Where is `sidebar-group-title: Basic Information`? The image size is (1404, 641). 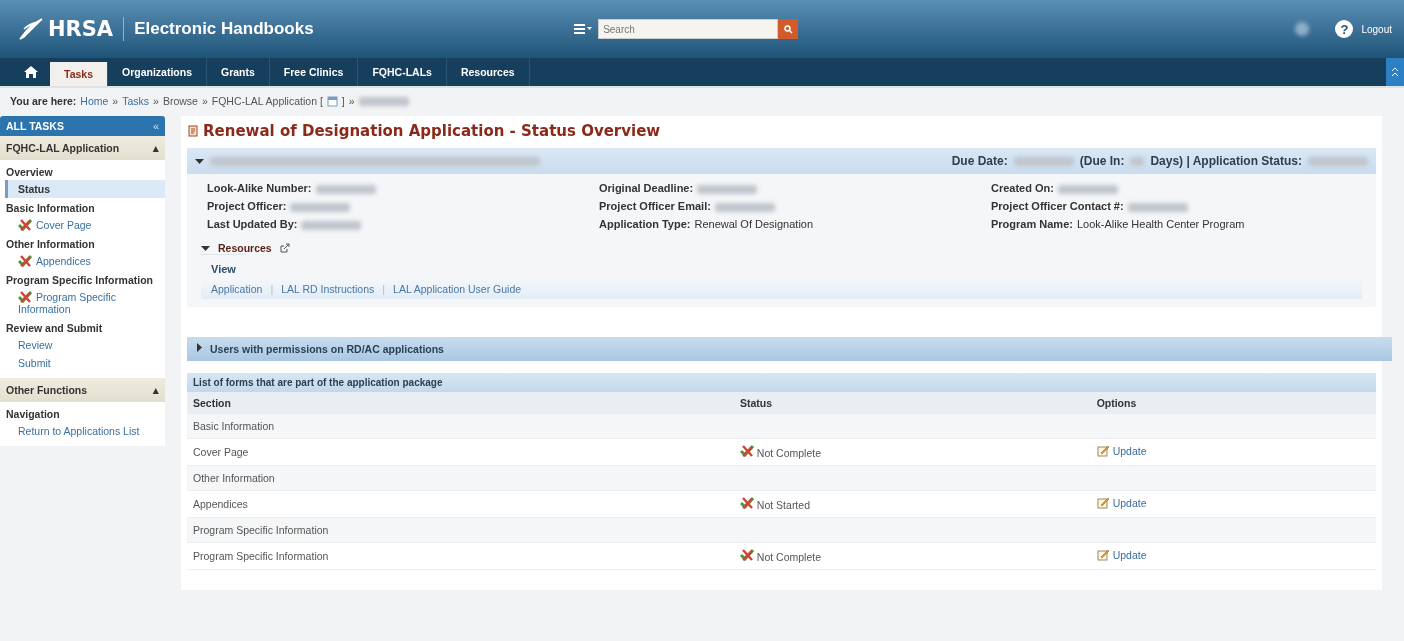 sidebar-group-title: Basic Information is located at coordinates (50, 208).